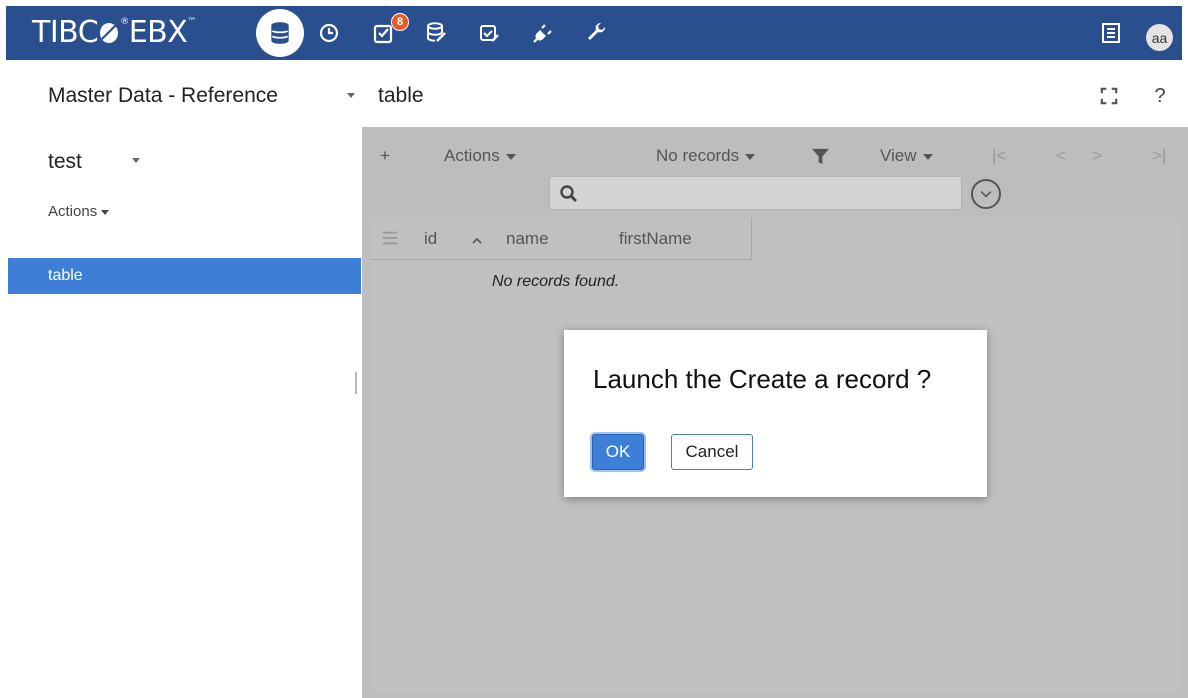 This screenshot has height=698, width=1188. Describe the element at coordinates (568, 193) in the screenshot. I see `search-icon` at that location.